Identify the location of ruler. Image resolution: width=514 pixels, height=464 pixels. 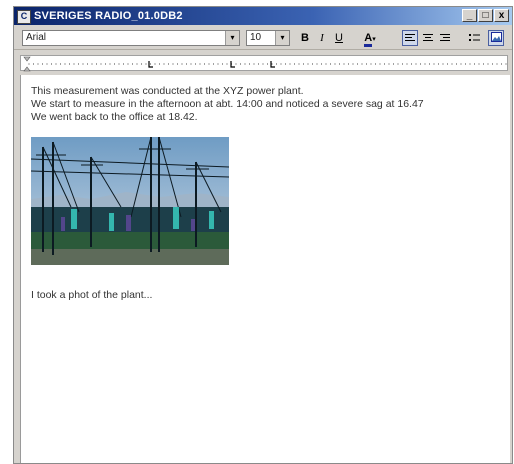
(264, 63).